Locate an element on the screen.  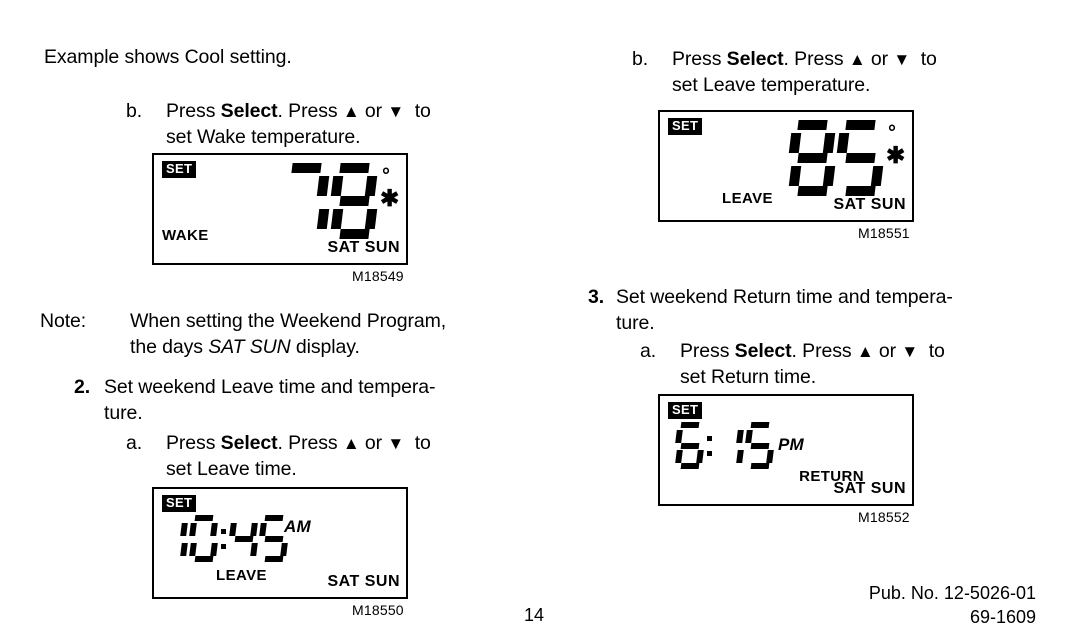
step-1b-line2: set Wake temperature. is located at coordinates (263, 137).